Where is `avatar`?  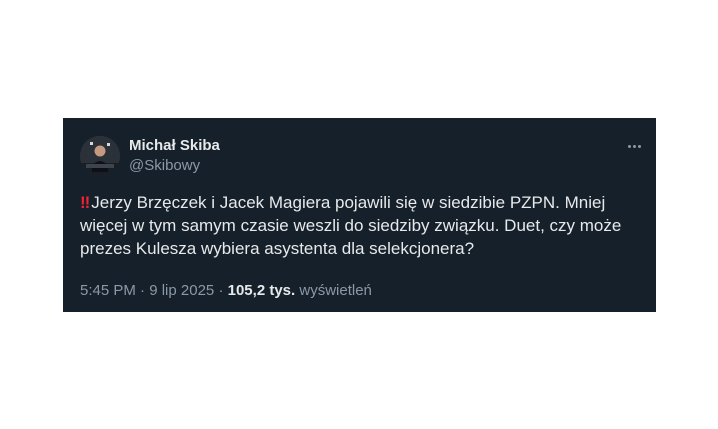 avatar is located at coordinates (100, 156).